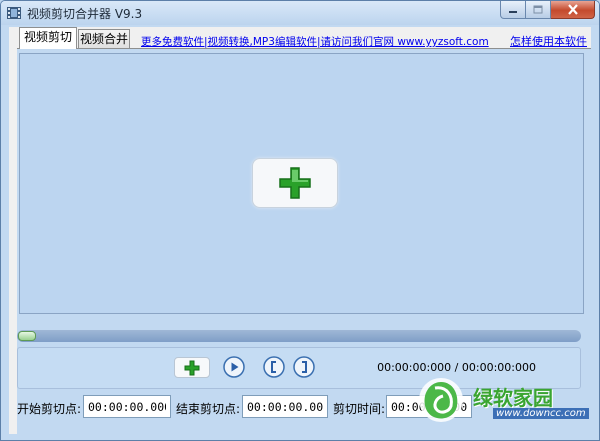 The height and width of the screenshot is (441, 600). Describe the element at coordinates (85, 14) in the screenshot. I see `window-title: 视频剪切合并器 V9.3` at that location.